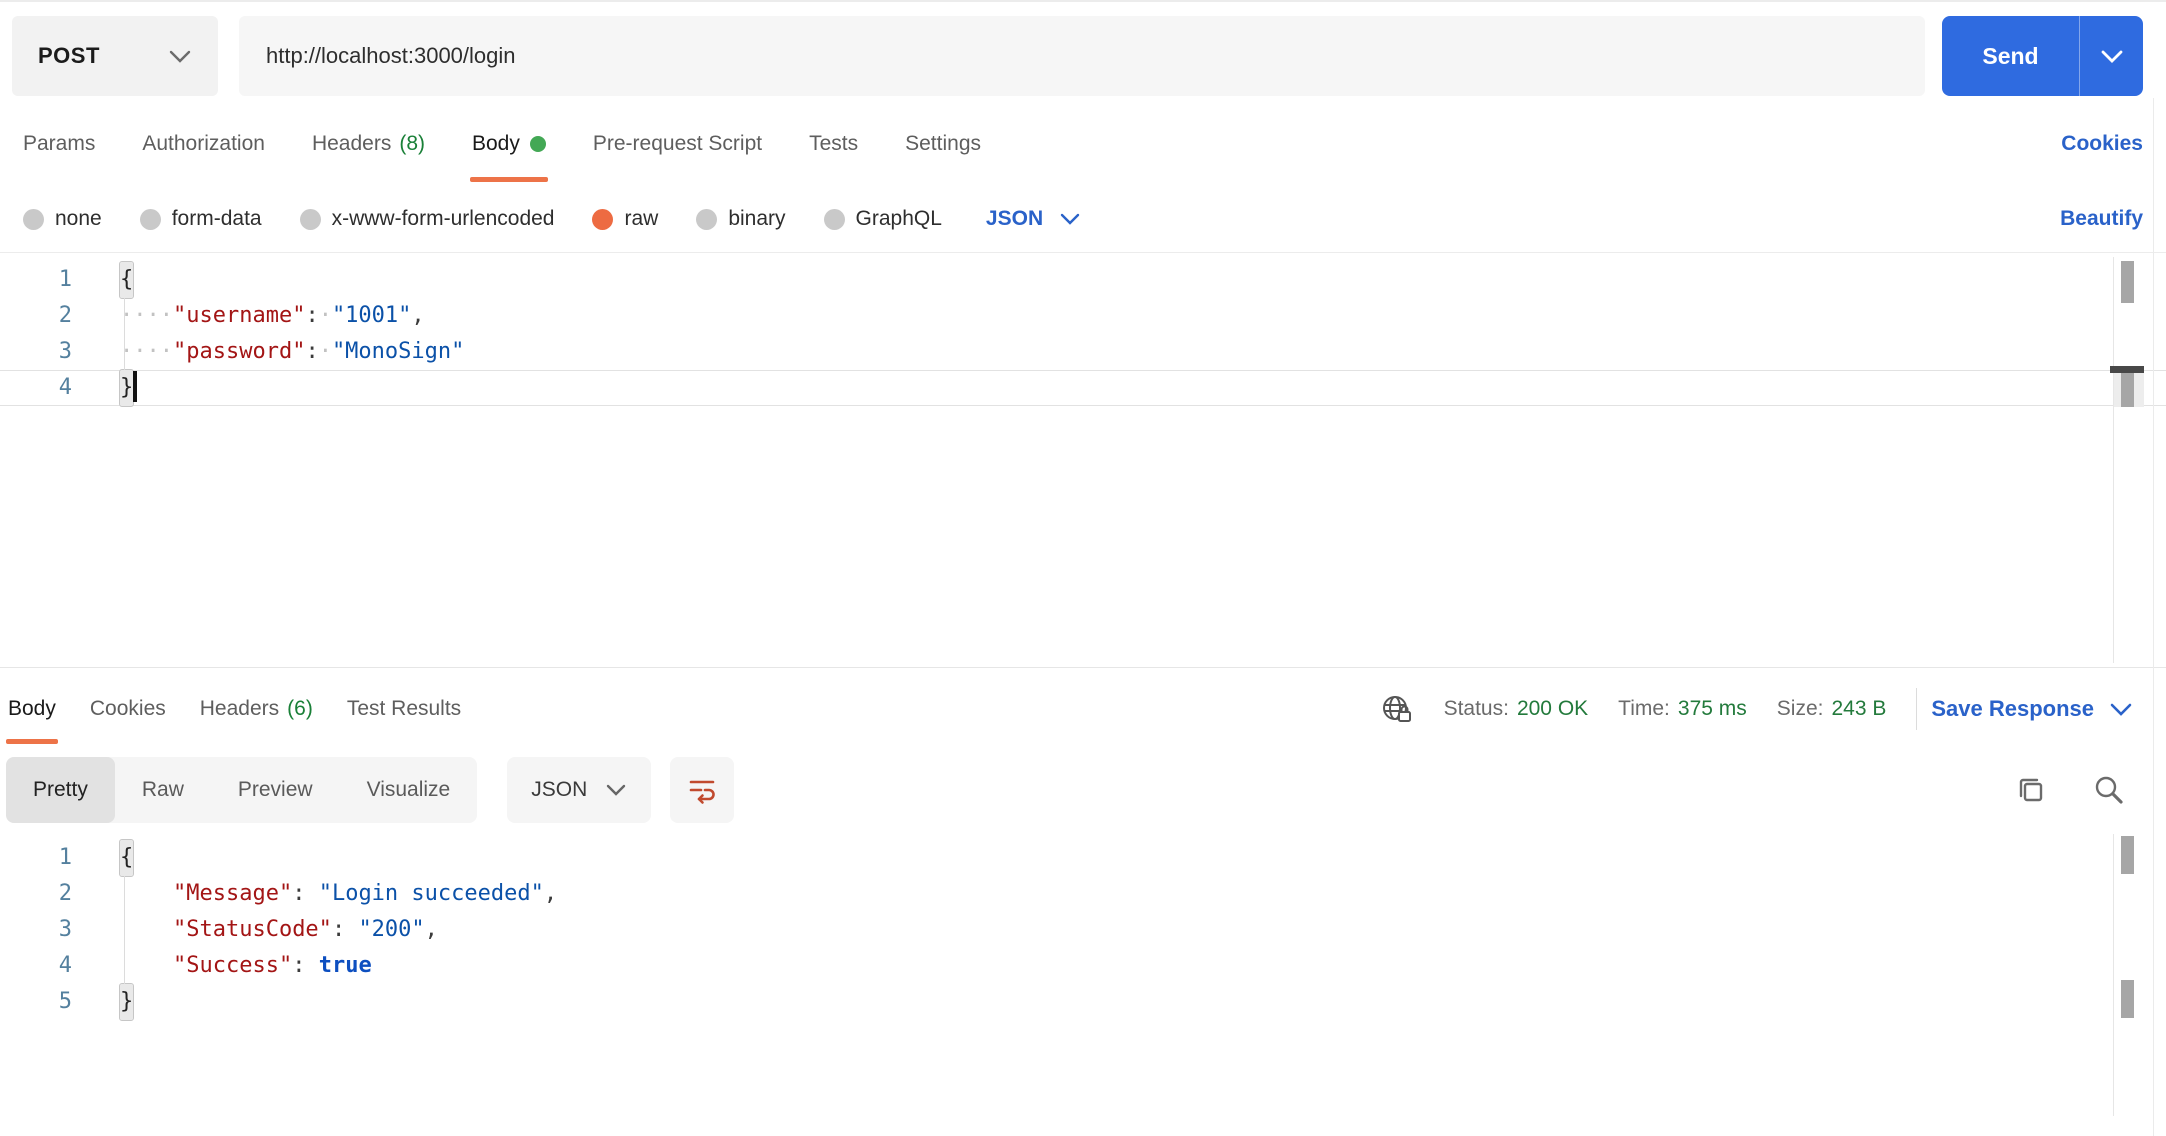 This screenshot has width=2166, height=1136. What do you see at coordinates (305, 965) in the screenshot?
I see `token-punct: :` at bounding box center [305, 965].